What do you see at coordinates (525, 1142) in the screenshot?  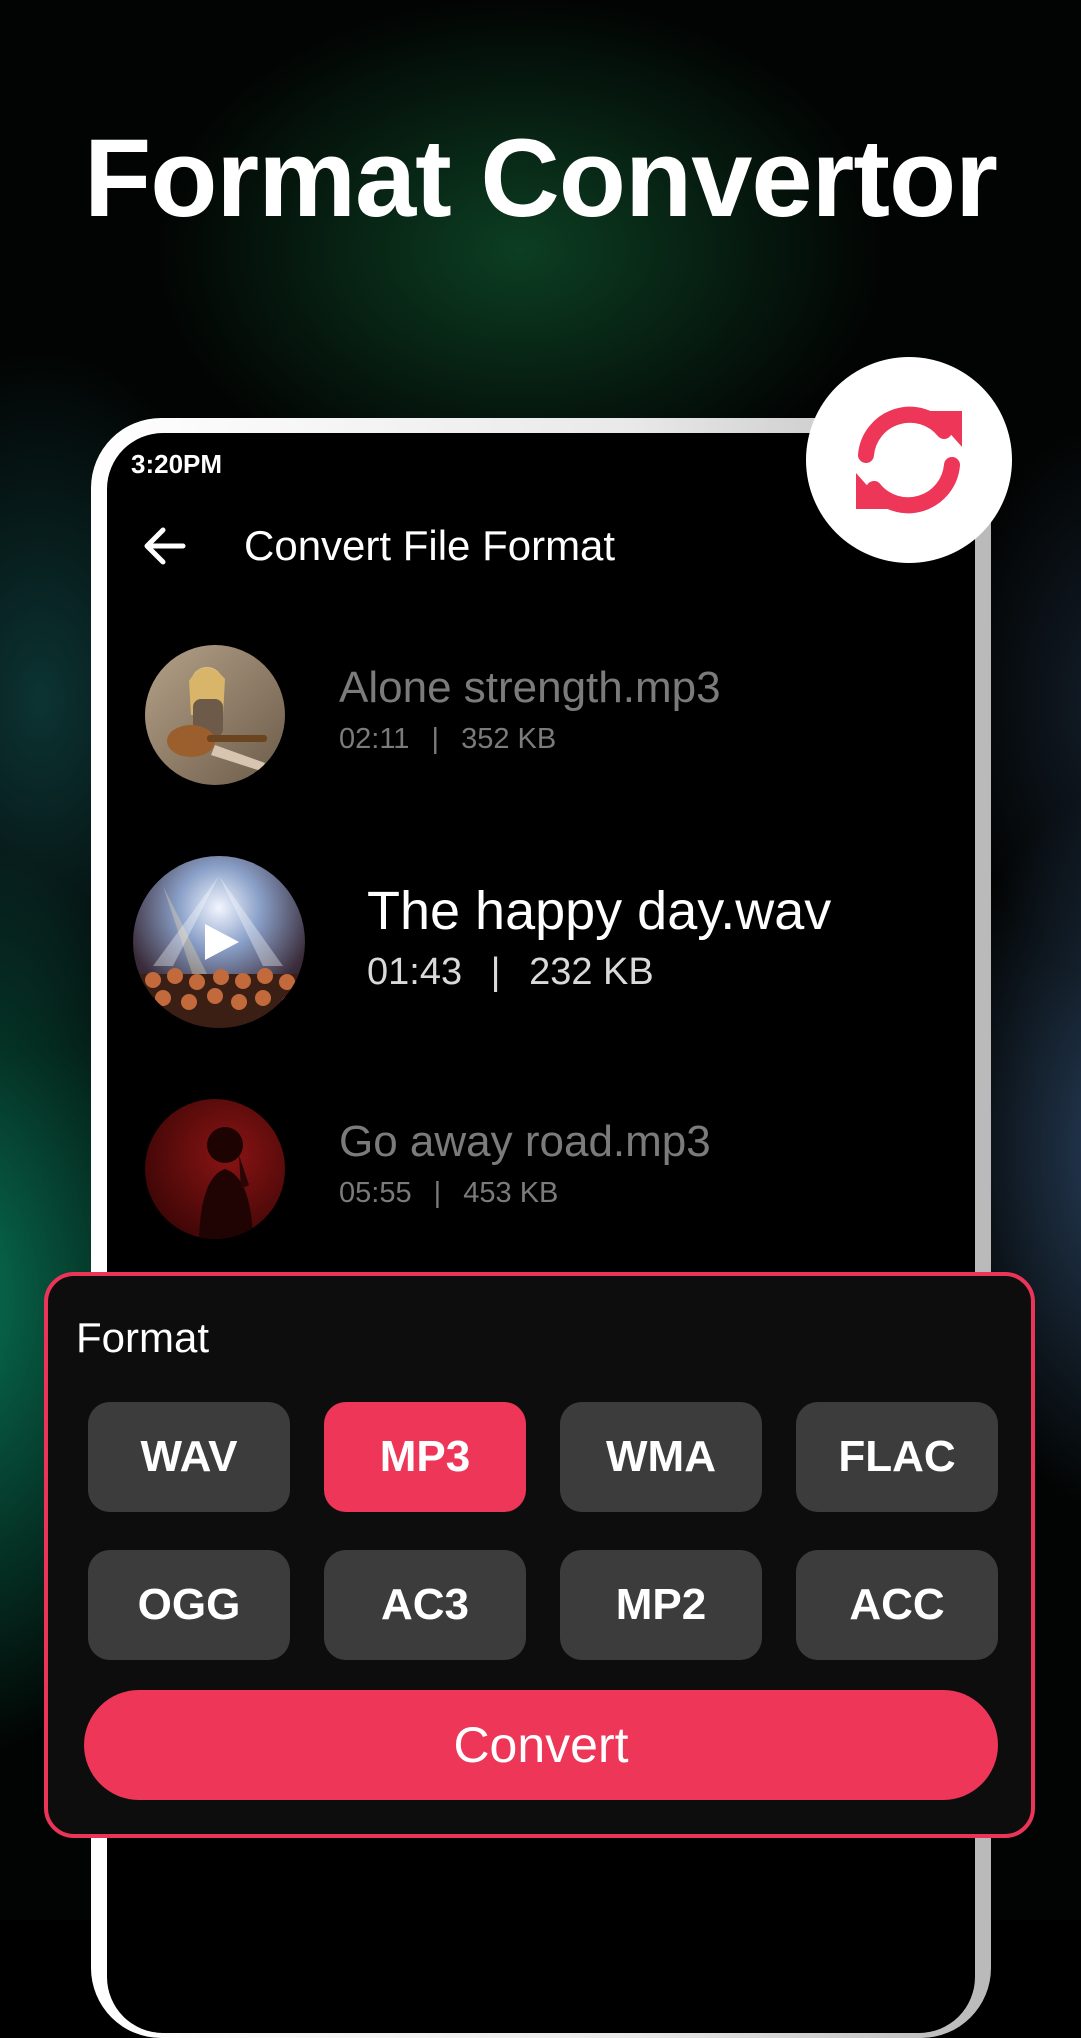 I see `track-name: Go away road.mp3` at bounding box center [525, 1142].